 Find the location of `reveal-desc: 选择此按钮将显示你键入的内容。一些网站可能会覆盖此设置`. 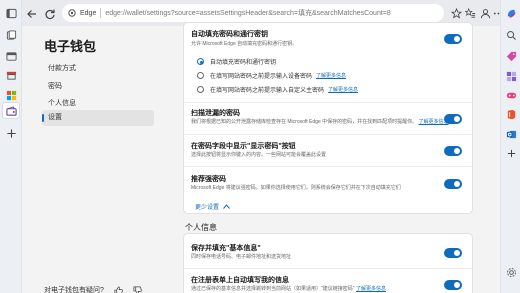

reveal-desc: 选择此按钮将显示你键入的内容。一些网站可能会覆盖此设置 is located at coordinates (259, 155).